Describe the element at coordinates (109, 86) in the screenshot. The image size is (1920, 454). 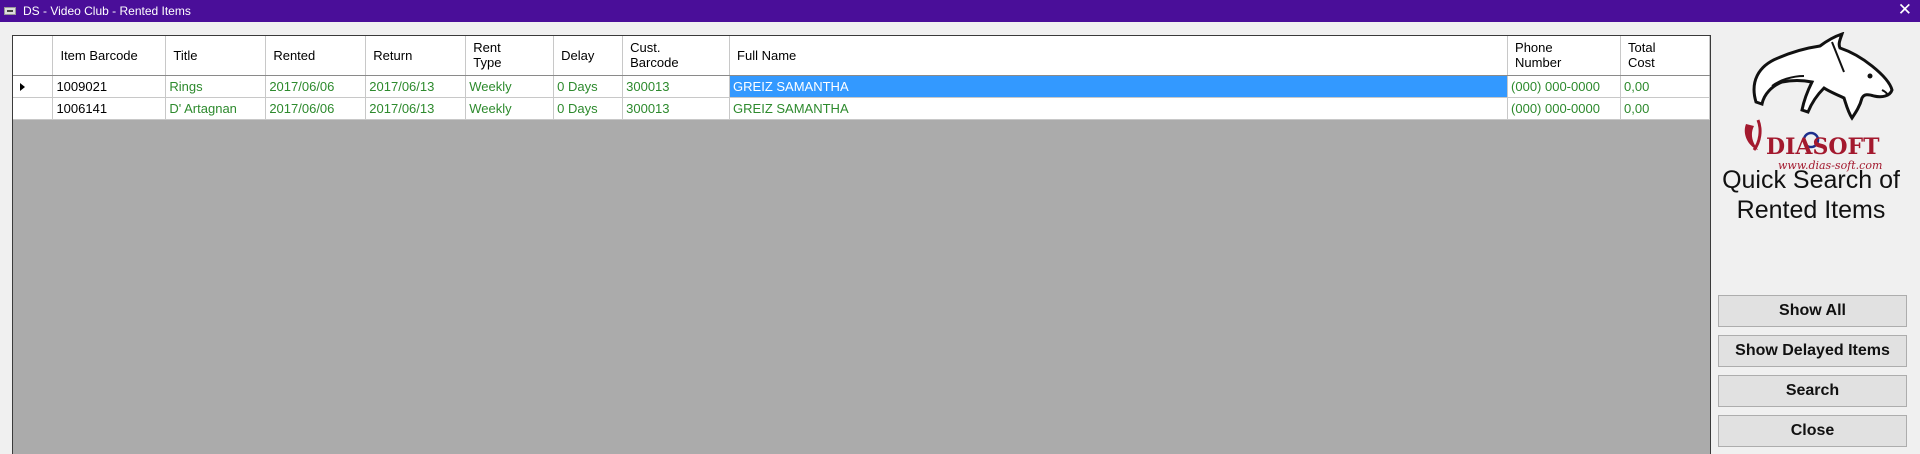
I see `cell-item-barcode: 1009021` at that location.